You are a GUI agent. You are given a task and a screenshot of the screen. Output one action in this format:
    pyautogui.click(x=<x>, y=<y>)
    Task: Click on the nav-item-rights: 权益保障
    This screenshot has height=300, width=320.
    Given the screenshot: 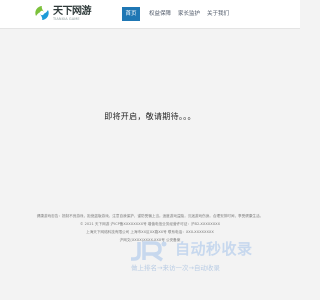 What is the action you would take?
    pyautogui.click(x=160, y=14)
    